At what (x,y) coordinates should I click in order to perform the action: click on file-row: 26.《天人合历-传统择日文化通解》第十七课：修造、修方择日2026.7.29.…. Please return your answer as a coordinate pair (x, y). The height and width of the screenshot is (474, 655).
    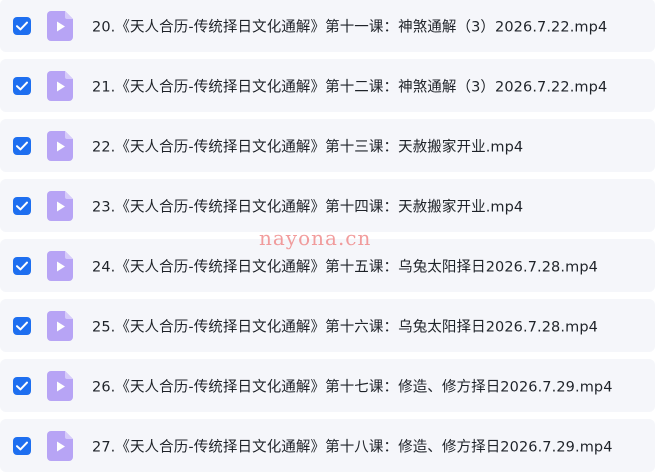
    Looking at the image, I should click on (327, 385).